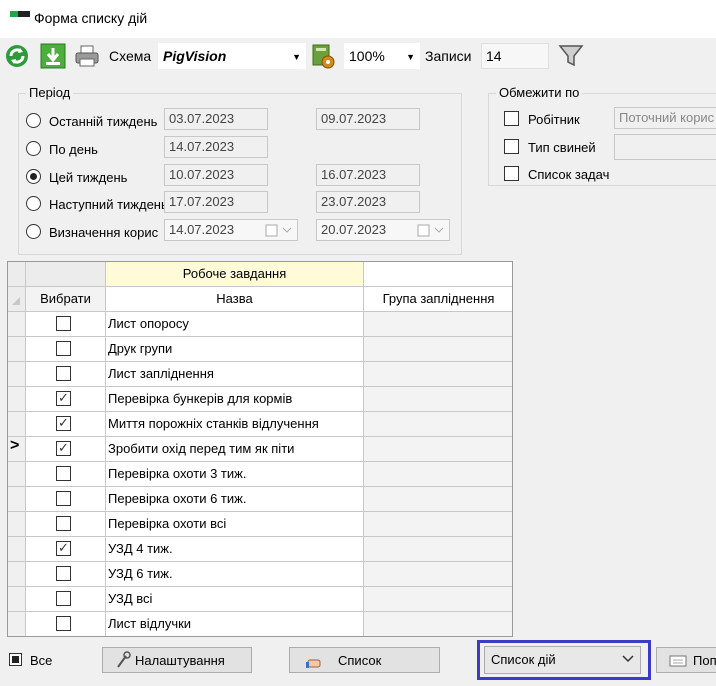 The height and width of the screenshot is (686, 716). What do you see at coordinates (704, 660) in the screenshot?
I see `print-preview-label: Поп` at bounding box center [704, 660].